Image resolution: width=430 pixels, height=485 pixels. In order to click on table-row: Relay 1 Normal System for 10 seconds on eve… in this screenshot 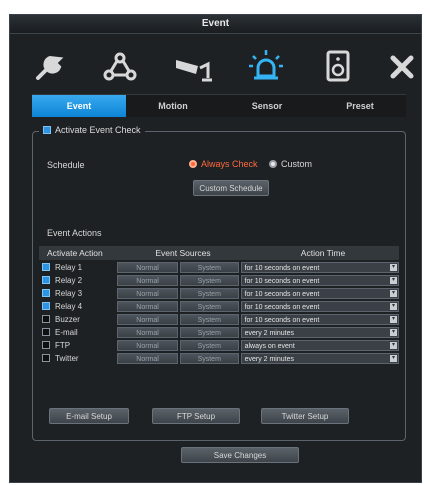, I will do `click(219, 267)`.